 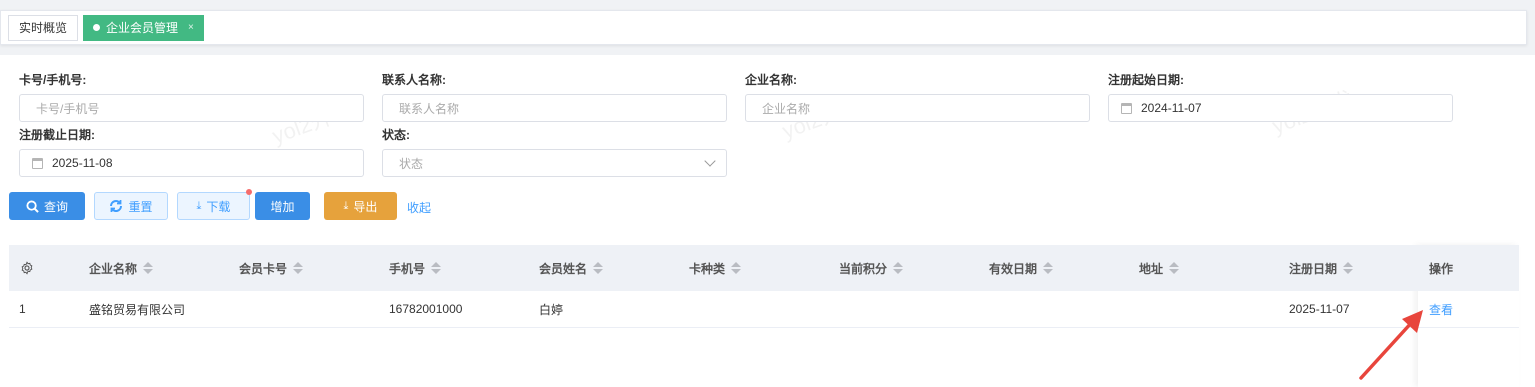 What do you see at coordinates (554, 163) in the screenshot?
I see `status-select: 状态` at bounding box center [554, 163].